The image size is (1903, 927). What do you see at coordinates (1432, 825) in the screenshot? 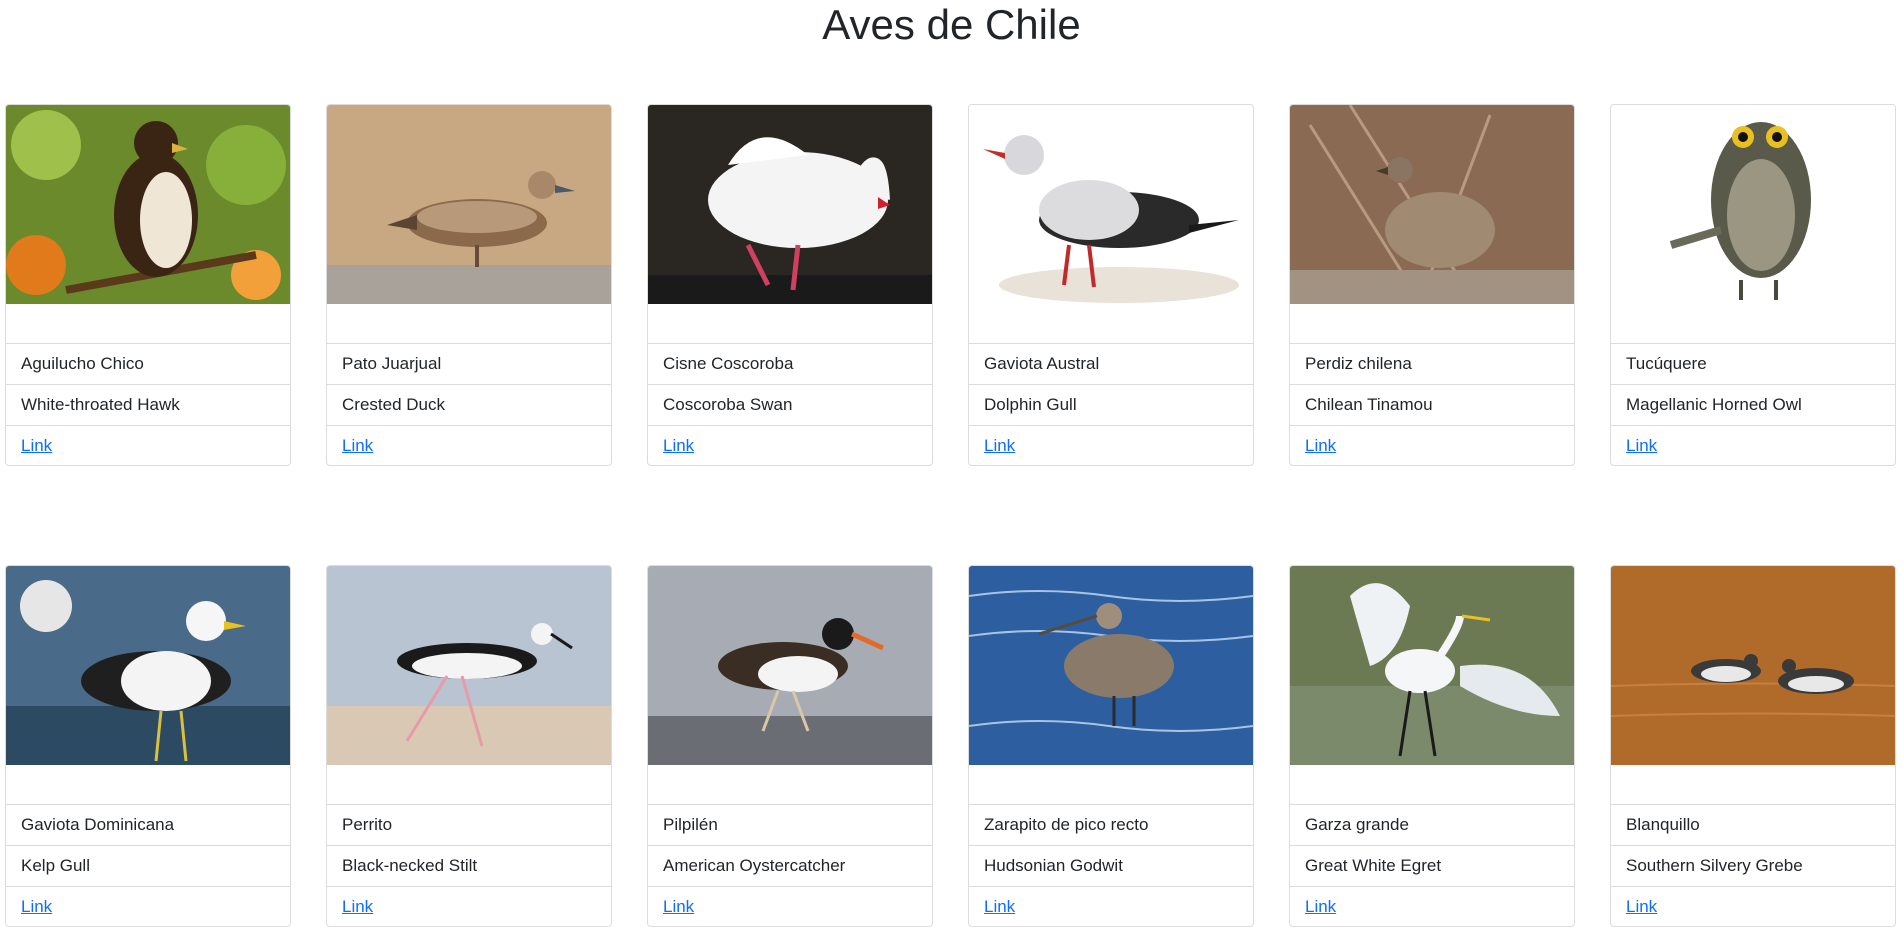
I see `bird-spanish-name: Garza grande` at bounding box center [1432, 825].